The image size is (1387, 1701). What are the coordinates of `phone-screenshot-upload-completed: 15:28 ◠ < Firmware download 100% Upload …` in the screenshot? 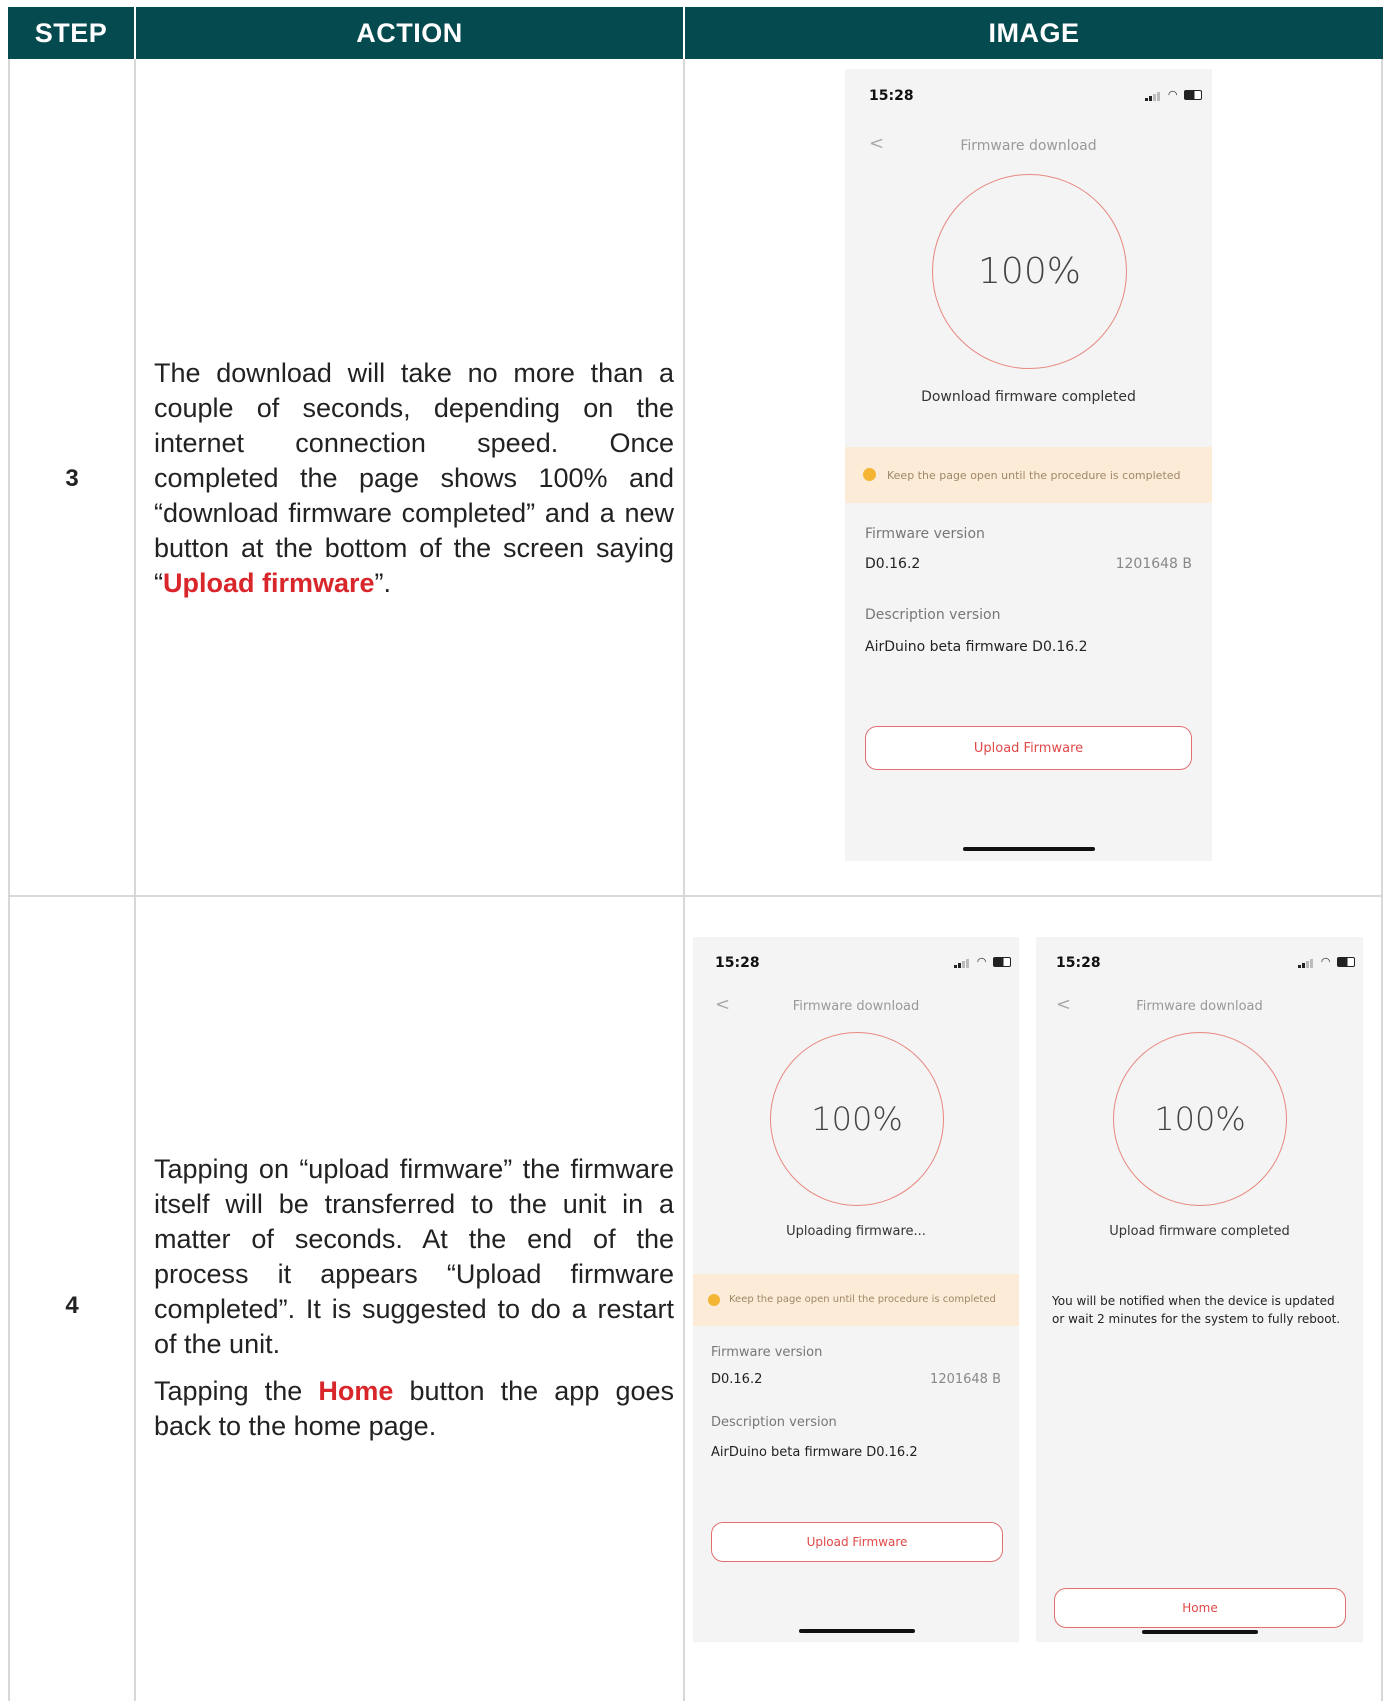 It's located at (1199, 1289).